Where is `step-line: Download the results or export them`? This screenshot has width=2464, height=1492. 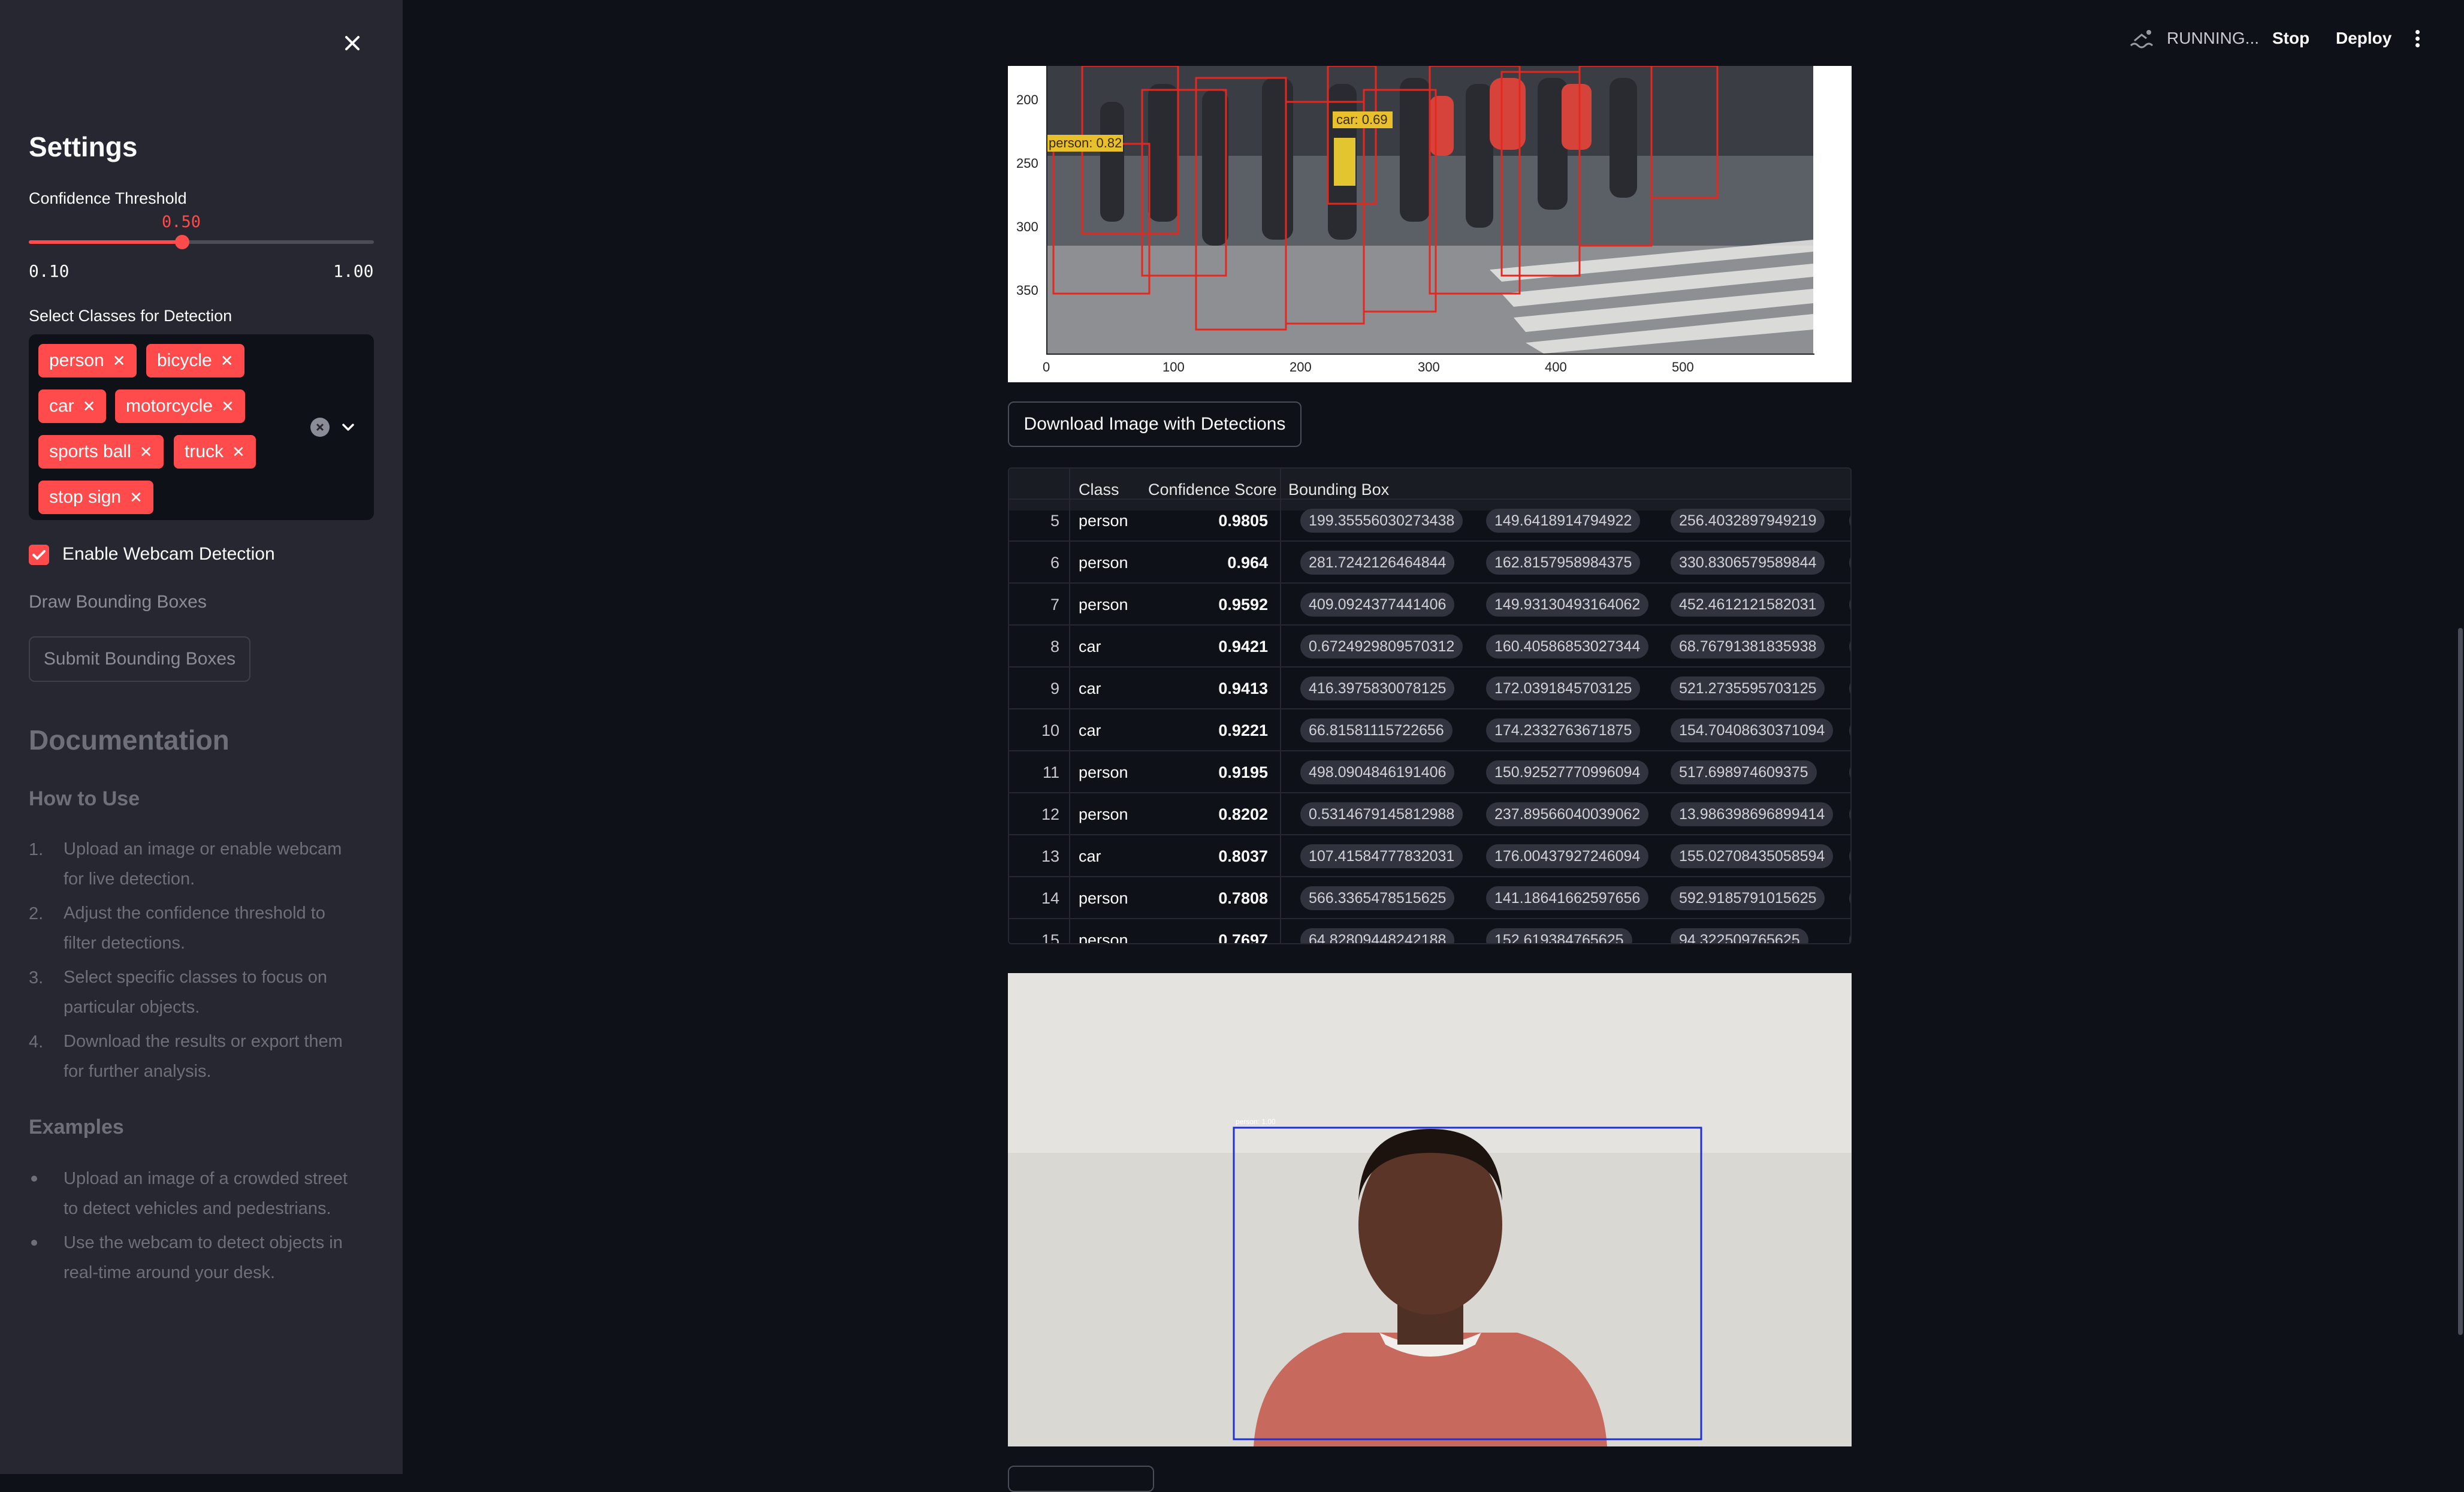
step-line: Download the results or export them is located at coordinates (203, 1041).